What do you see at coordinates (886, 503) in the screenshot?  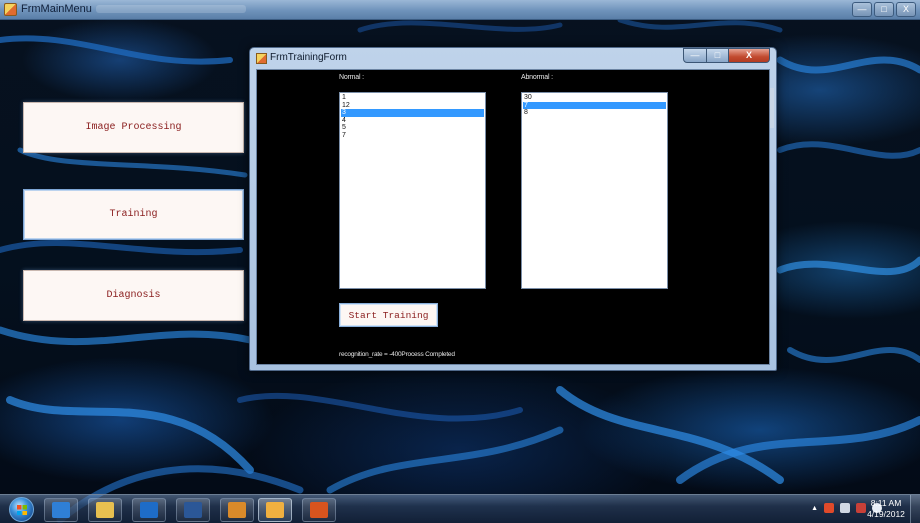 I see `clock-time: 8:11 AM` at bounding box center [886, 503].